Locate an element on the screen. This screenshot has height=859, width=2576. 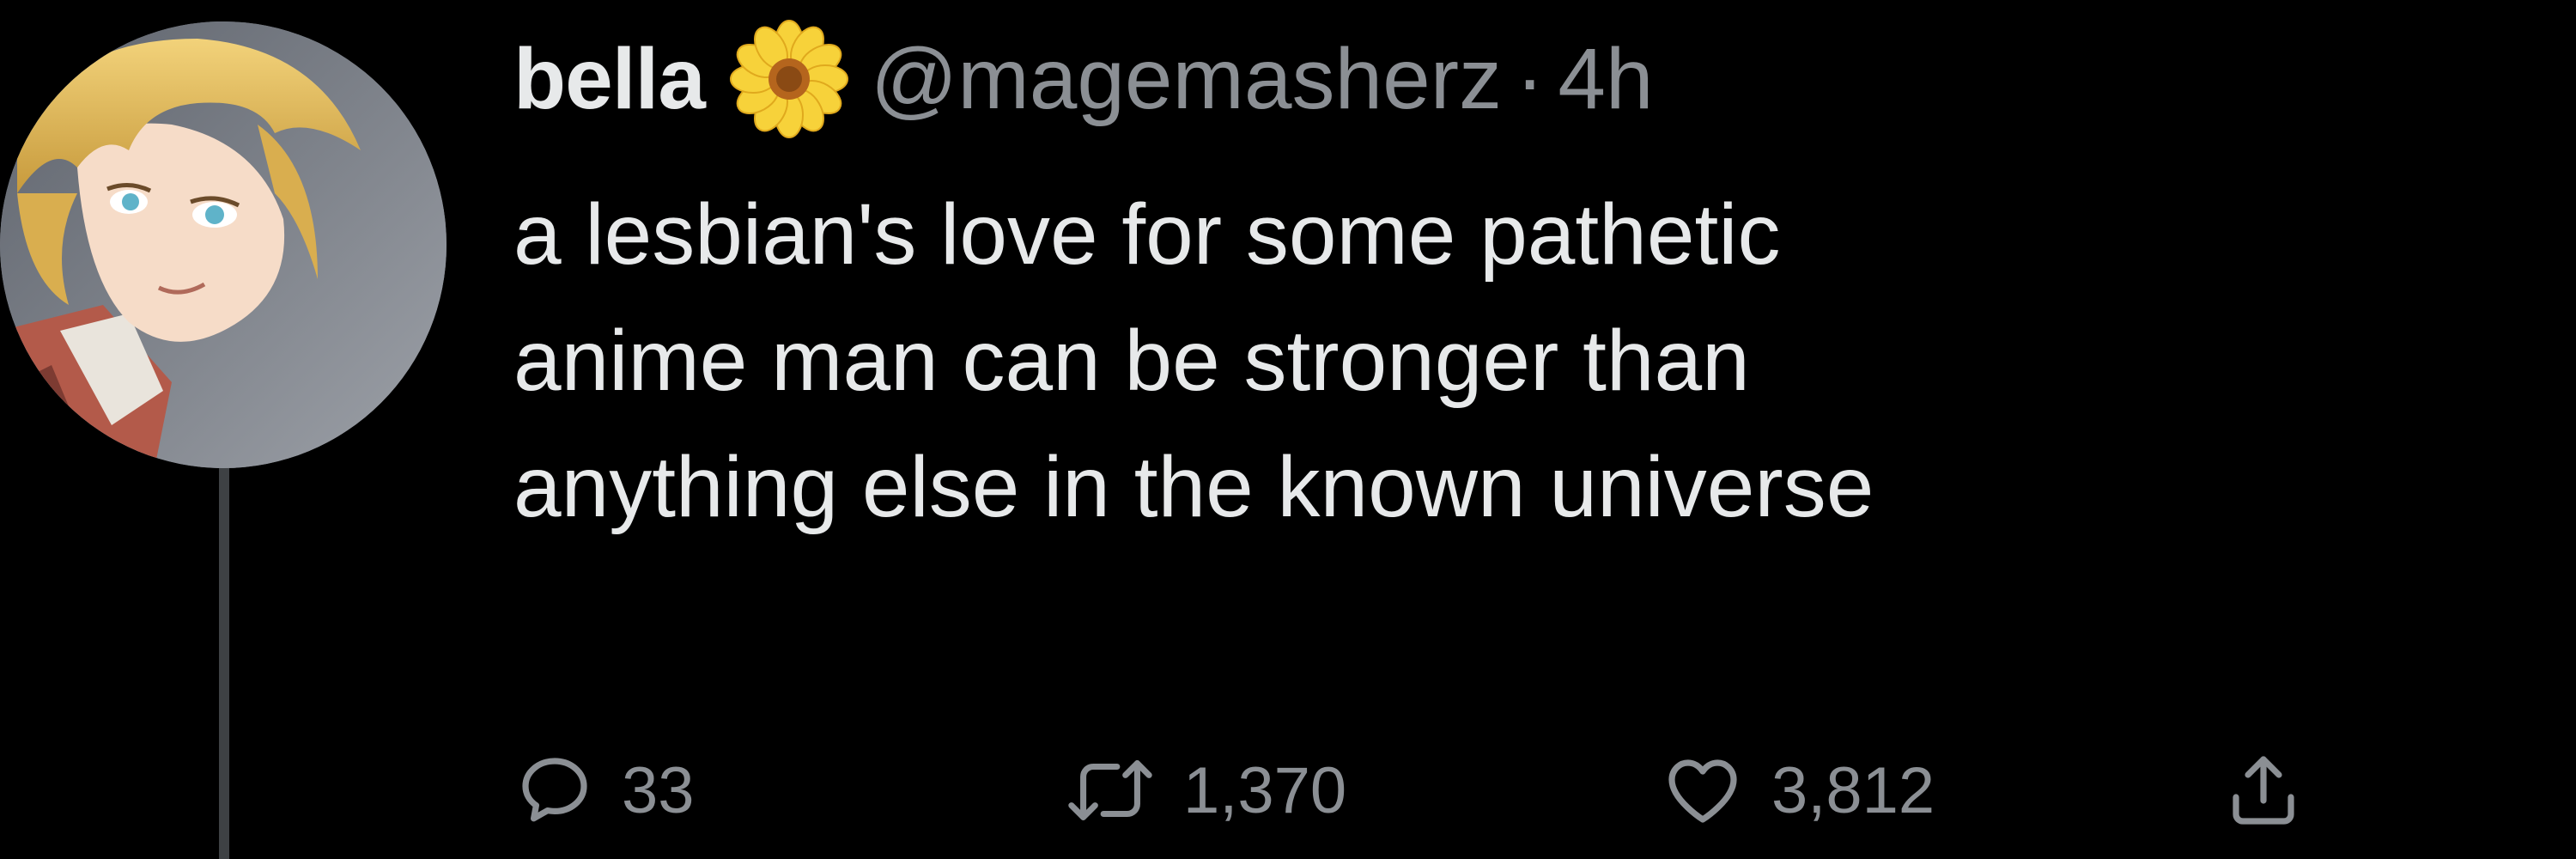
share-icon is located at coordinates (2263, 791).